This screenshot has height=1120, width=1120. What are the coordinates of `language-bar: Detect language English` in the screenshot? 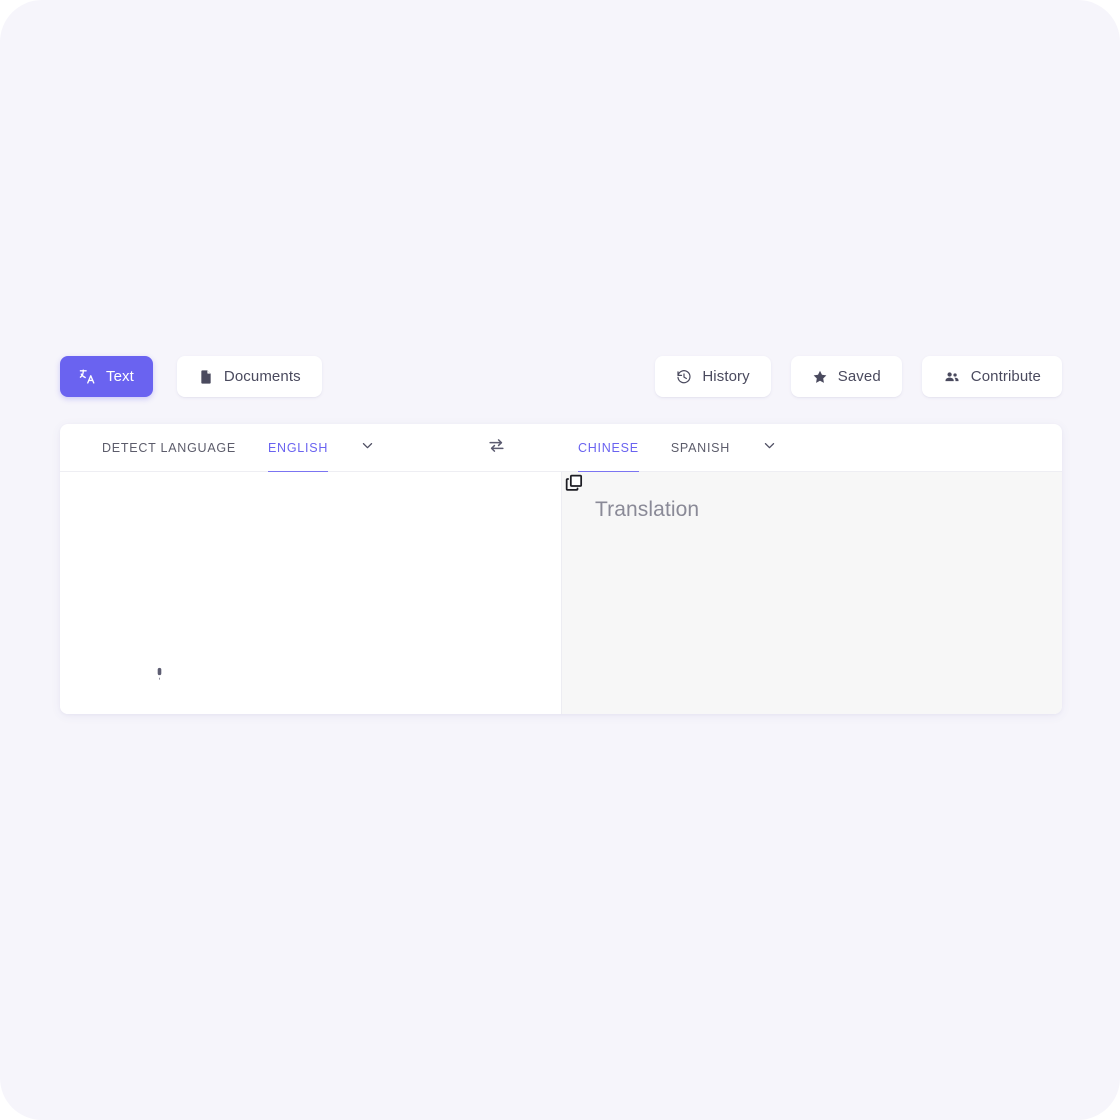 It's located at (561, 448).